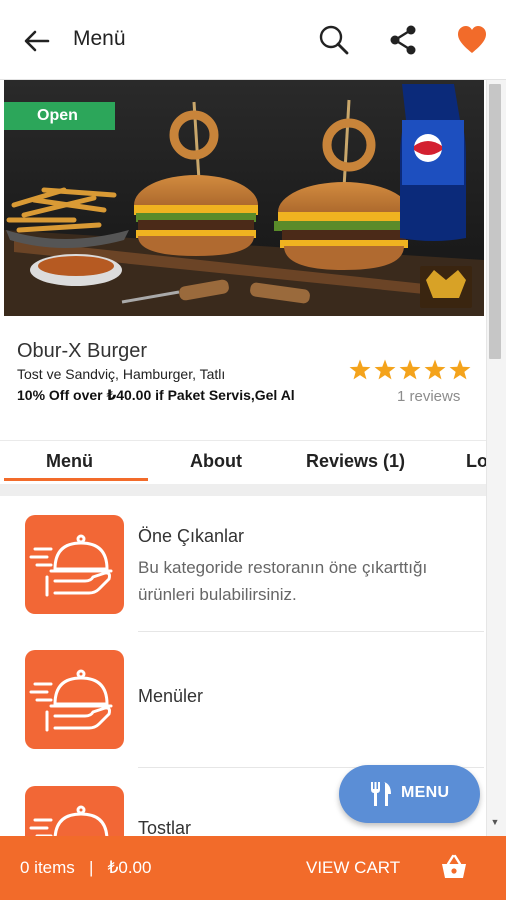  What do you see at coordinates (59, 116) in the screenshot?
I see `open-status-badge: Open` at bounding box center [59, 116].